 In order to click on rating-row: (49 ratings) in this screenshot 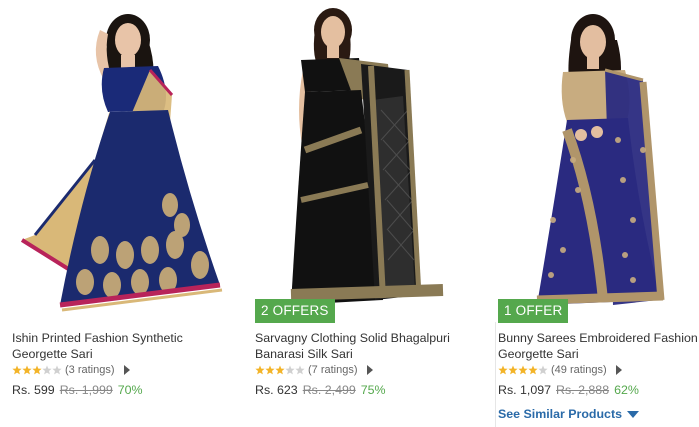, I will do `click(560, 370)`.